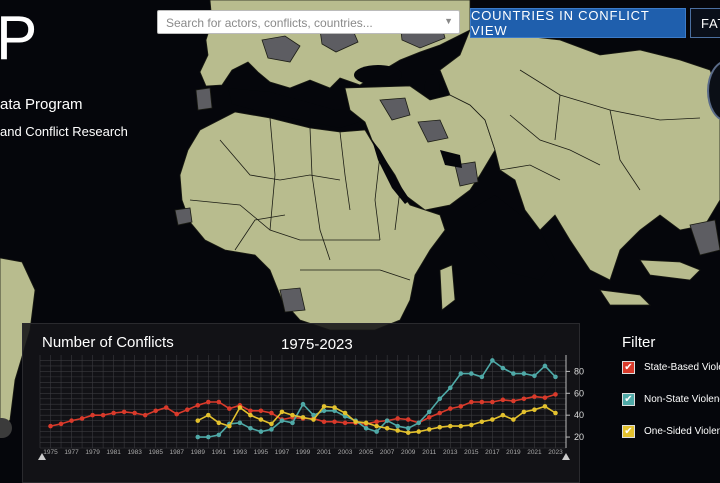 Image resolution: width=720 pixels, height=483 pixels. Describe the element at coordinates (628, 431) in the screenshot. I see `checkbox-one-sided: ✔` at that location.